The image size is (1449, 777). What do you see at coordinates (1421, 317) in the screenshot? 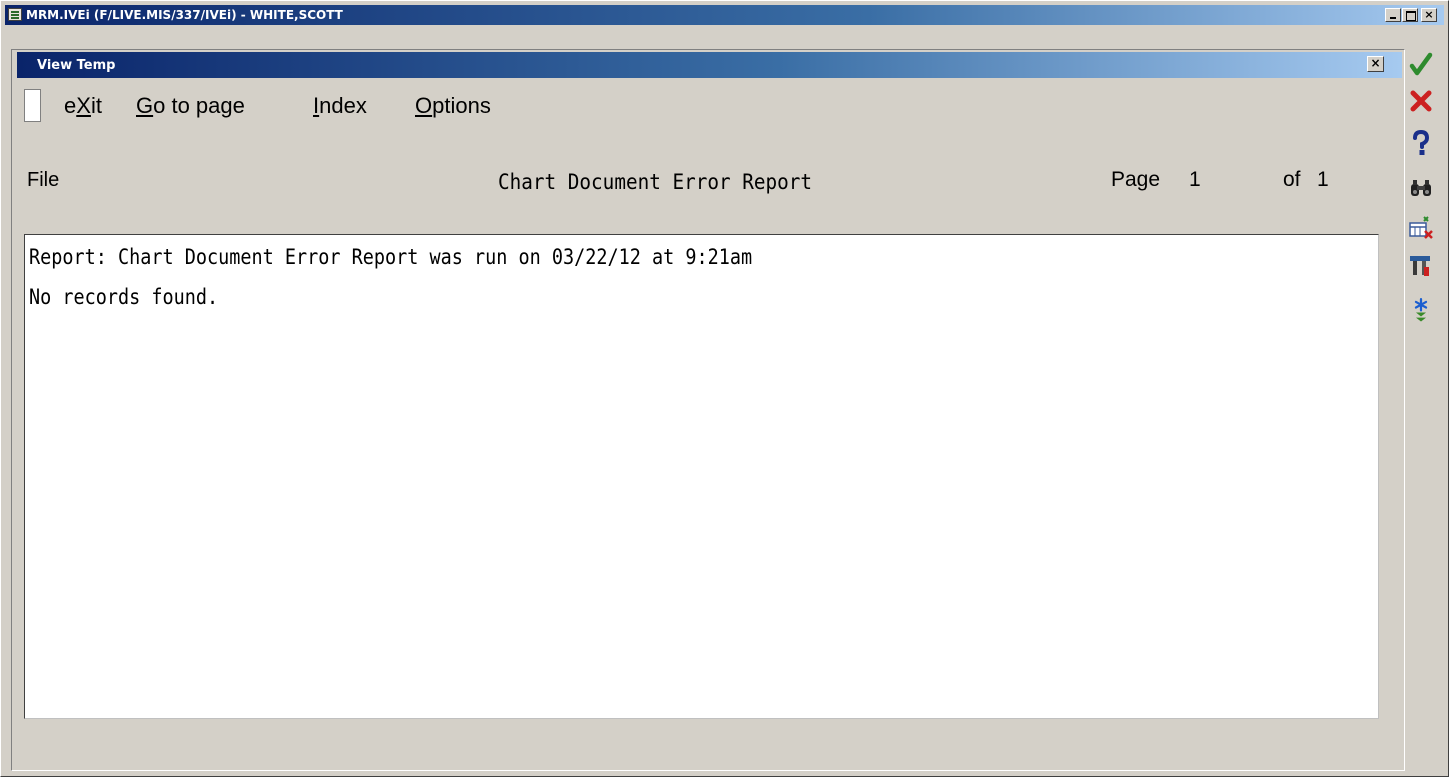
I see `chevron-down-icon` at bounding box center [1421, 317].